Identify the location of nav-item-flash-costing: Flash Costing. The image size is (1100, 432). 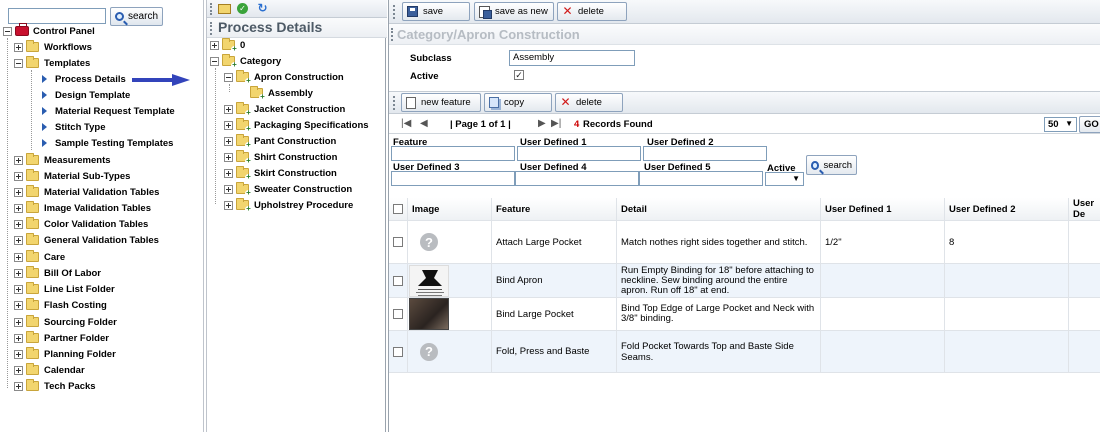
(60, 305).